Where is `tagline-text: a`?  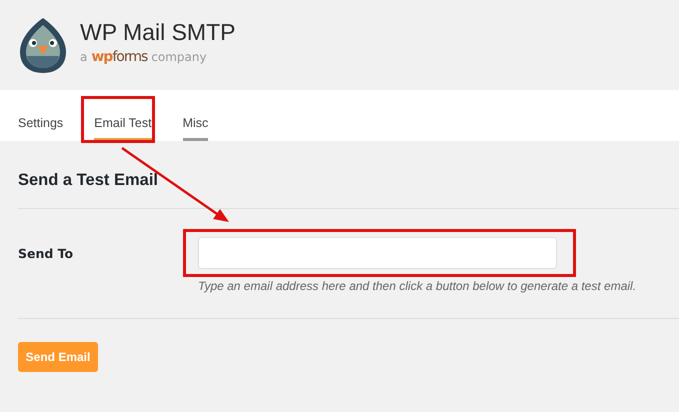
tagline-text: a is located at coordinates (84, 57).